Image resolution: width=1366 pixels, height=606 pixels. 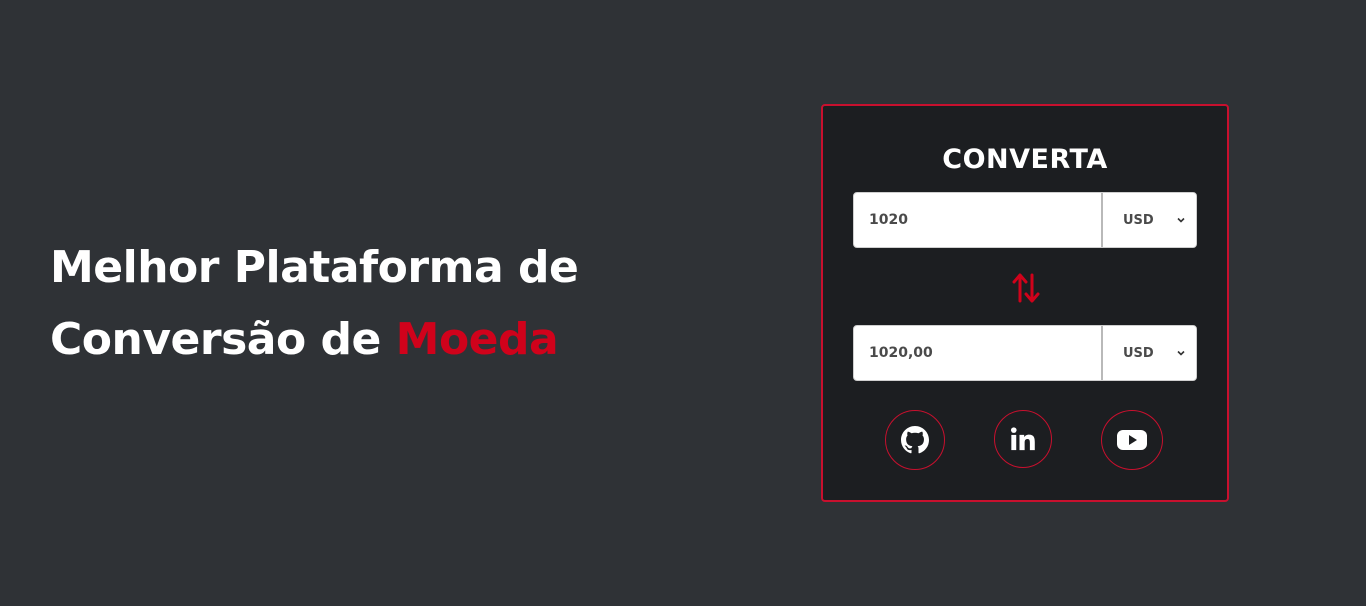 I want to click on hero-line-2-prefix: Conversão de, so click(x=223, y=339).